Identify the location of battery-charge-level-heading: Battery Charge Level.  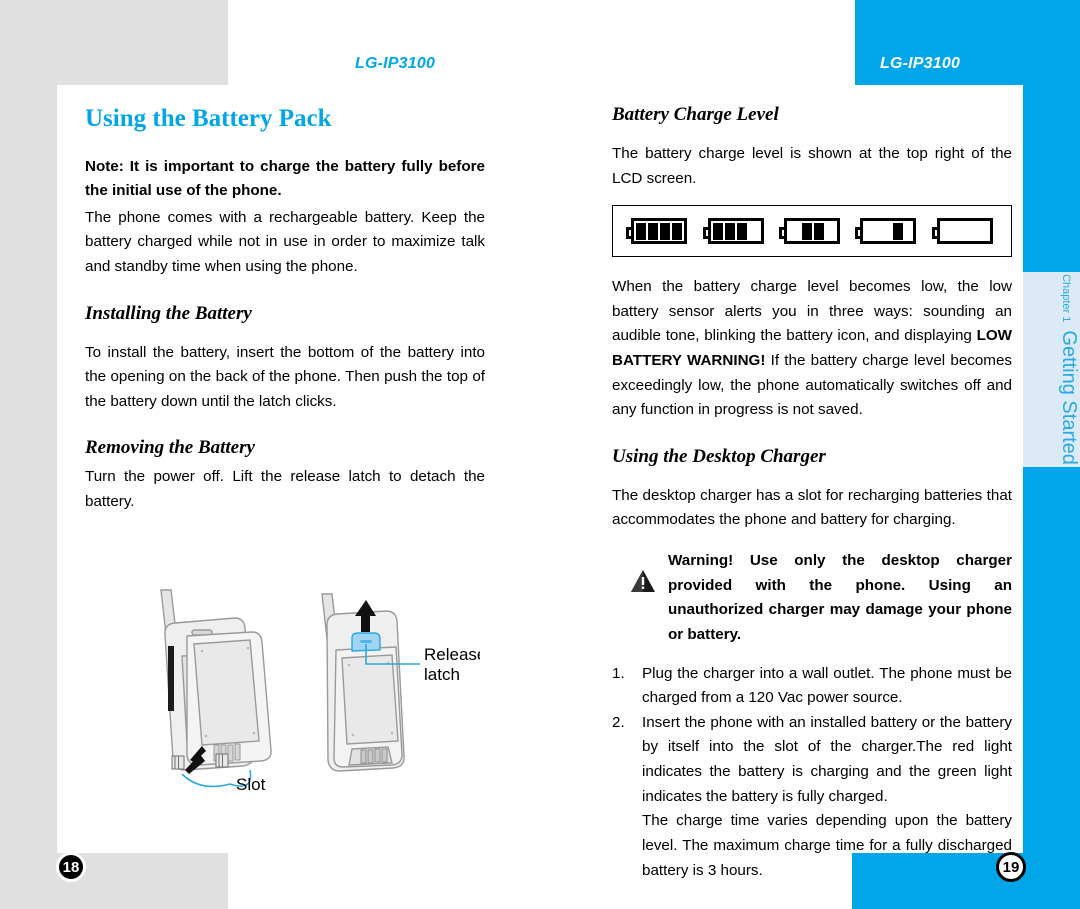
(695, 114).